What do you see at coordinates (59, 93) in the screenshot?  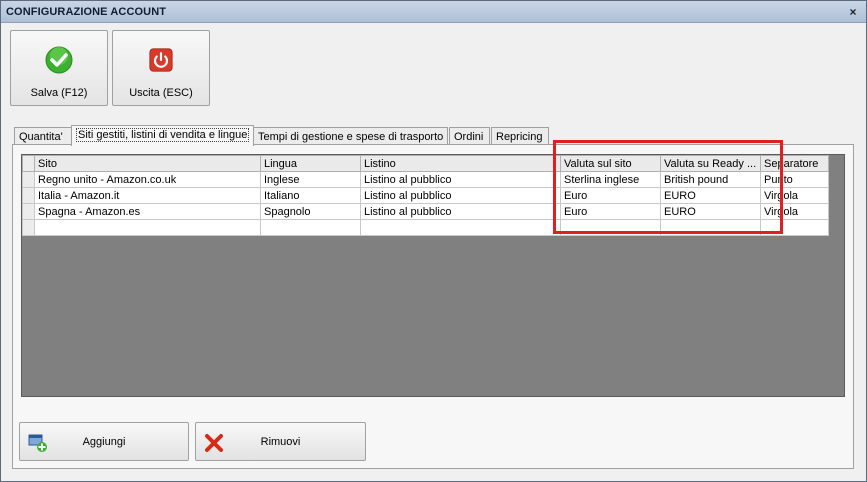 I see `save-label: Salva (F12)` at bounding box center [59, 93].